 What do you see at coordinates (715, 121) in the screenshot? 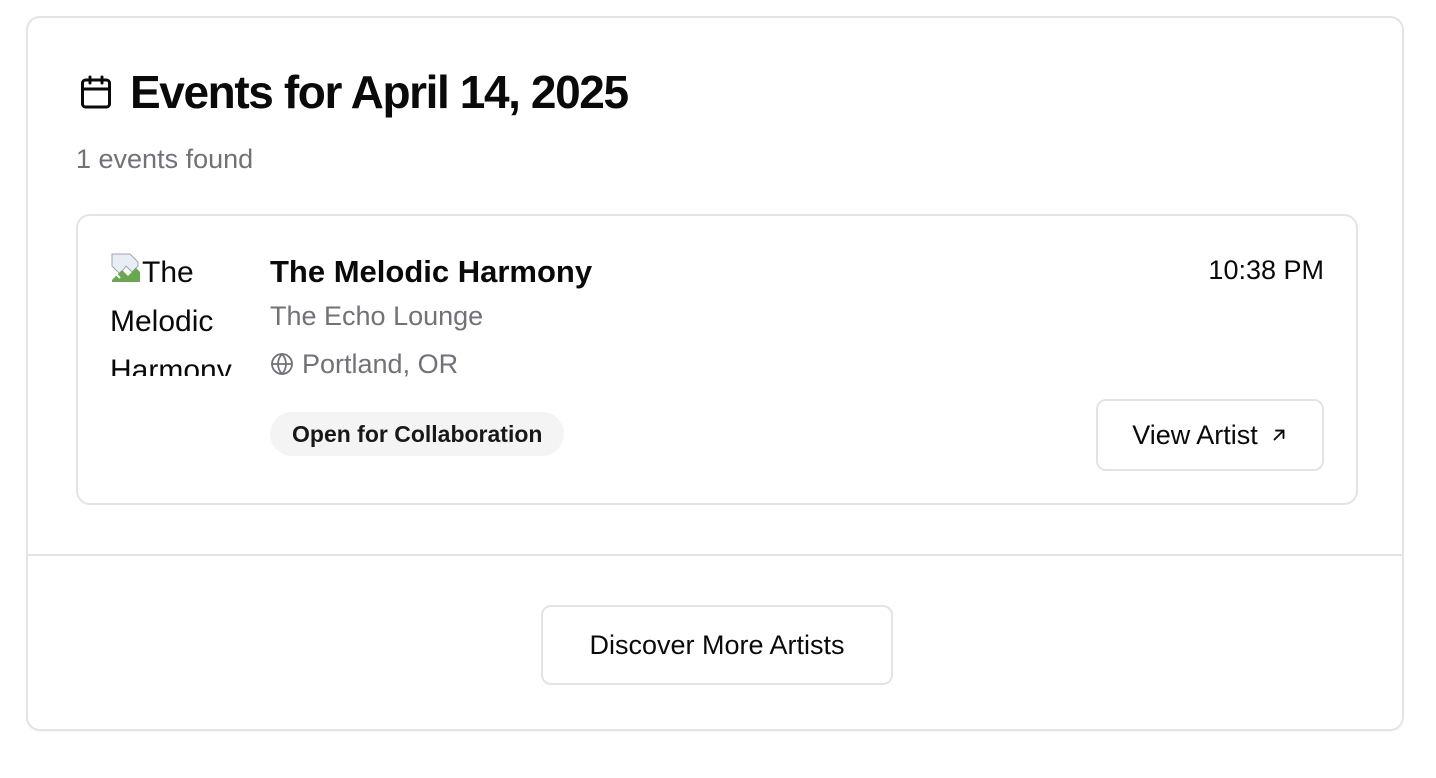
I see `events-header: Events for April 14, 2025 1 events found` at bounding box center [715, 121].